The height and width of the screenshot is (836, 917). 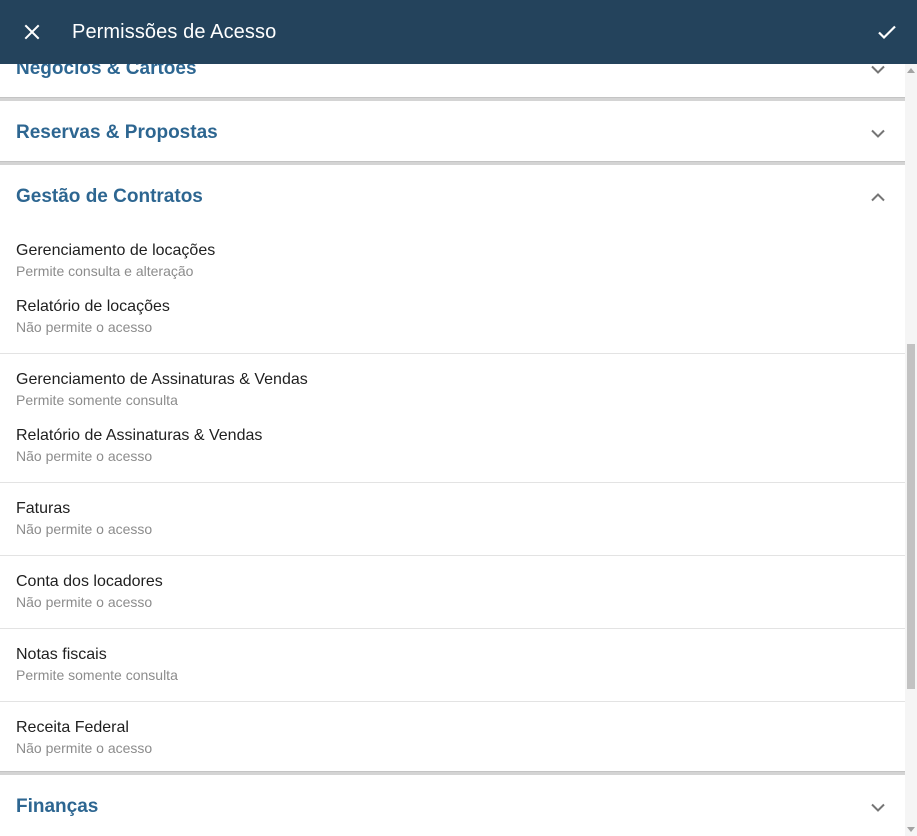 What do you see at coordinates (72, 727) in the screenshot?
I see `permission-name: Receita Federal` at bounding box center [72, 727].